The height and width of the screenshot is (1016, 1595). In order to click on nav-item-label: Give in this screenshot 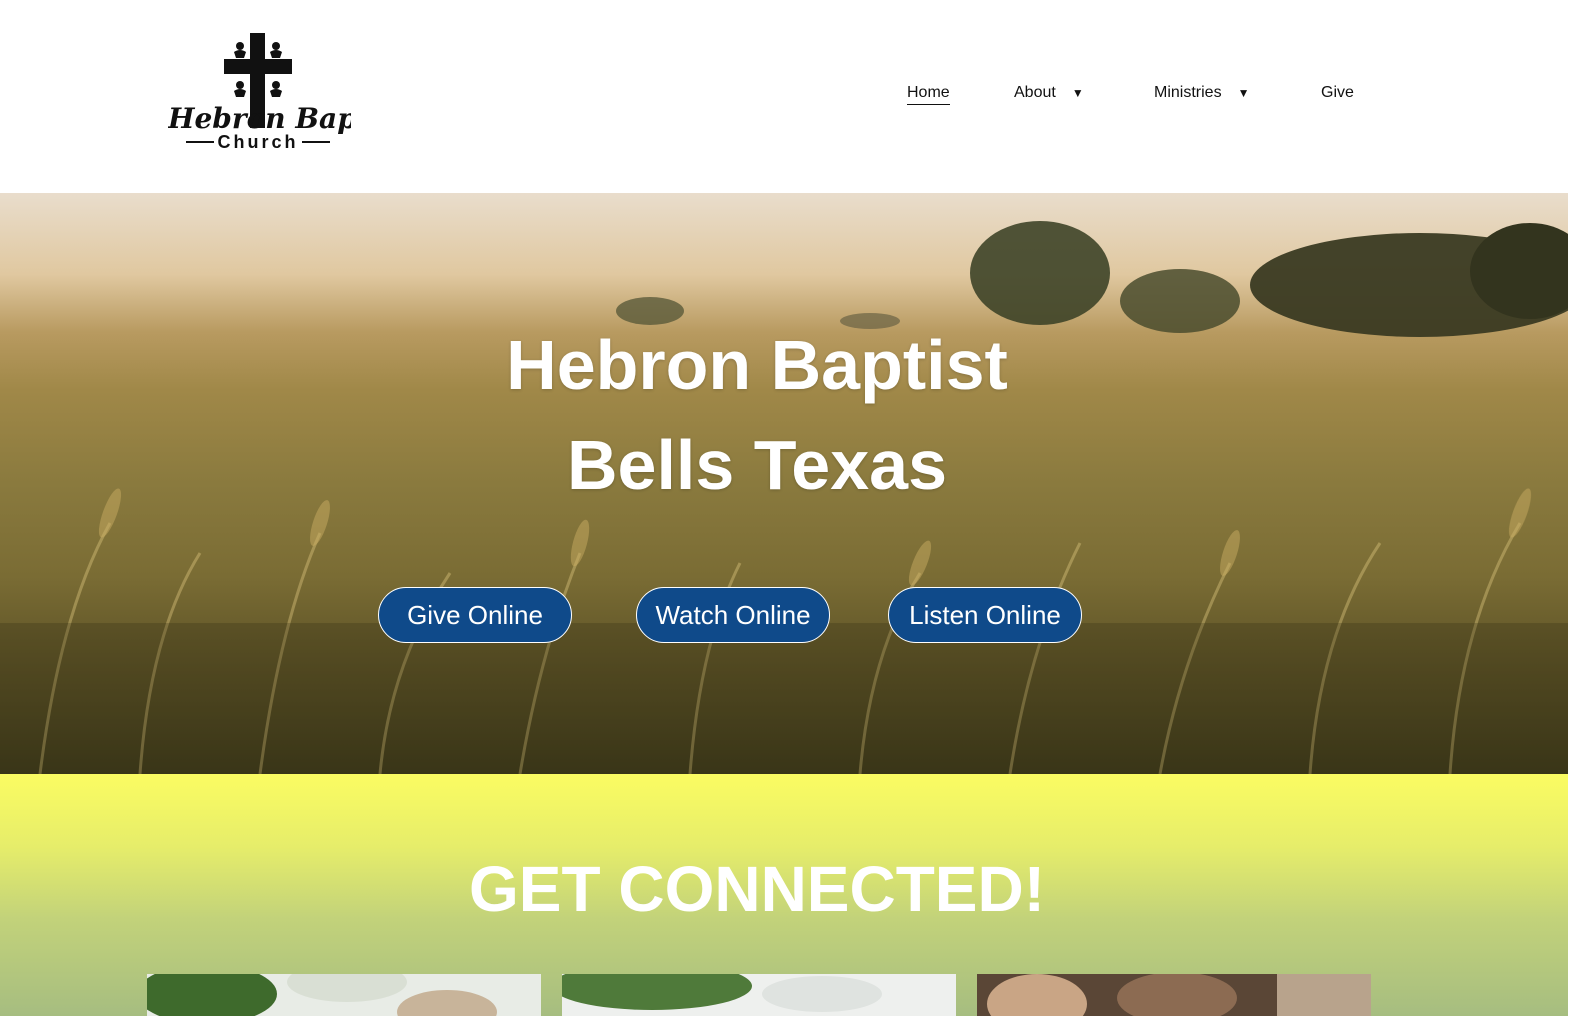, I will do `click(1337, 92)`.